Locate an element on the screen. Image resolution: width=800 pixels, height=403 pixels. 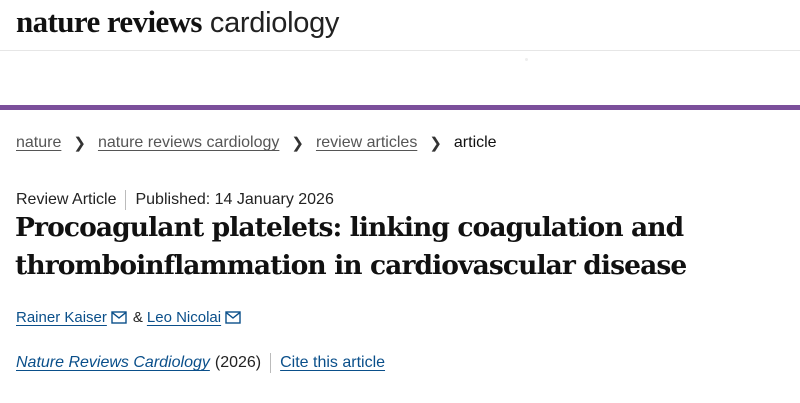
author-link: Leo Nicolai is located at coordinates (184, 317).